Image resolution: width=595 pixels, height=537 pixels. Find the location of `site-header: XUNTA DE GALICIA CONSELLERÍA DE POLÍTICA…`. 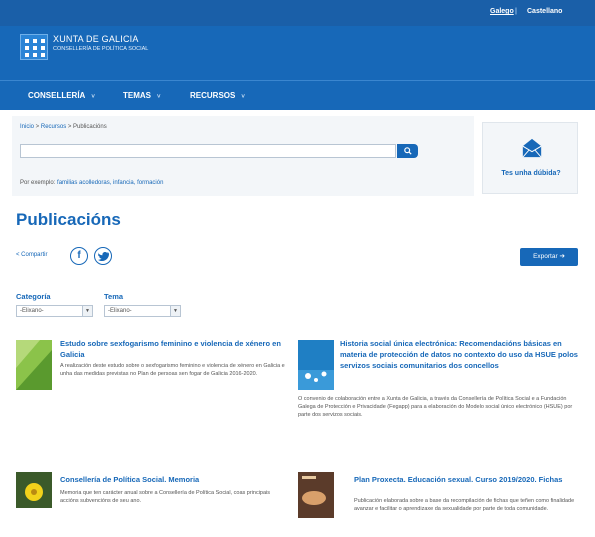

site-header: XUNTA DE GALICIA CONSELLERÍA DE POLÍTICA… is located at coordinates (297, 53).